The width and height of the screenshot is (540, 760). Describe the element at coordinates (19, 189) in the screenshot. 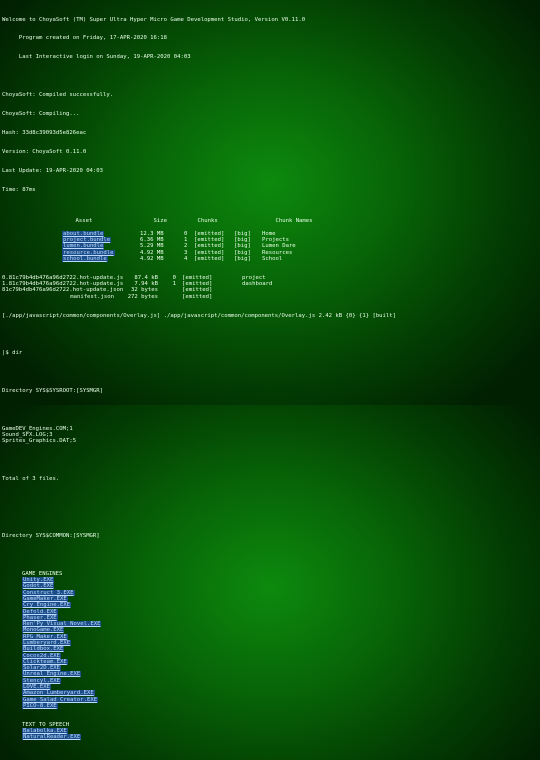

I see `compile-line: Time: 87ms` at that location.